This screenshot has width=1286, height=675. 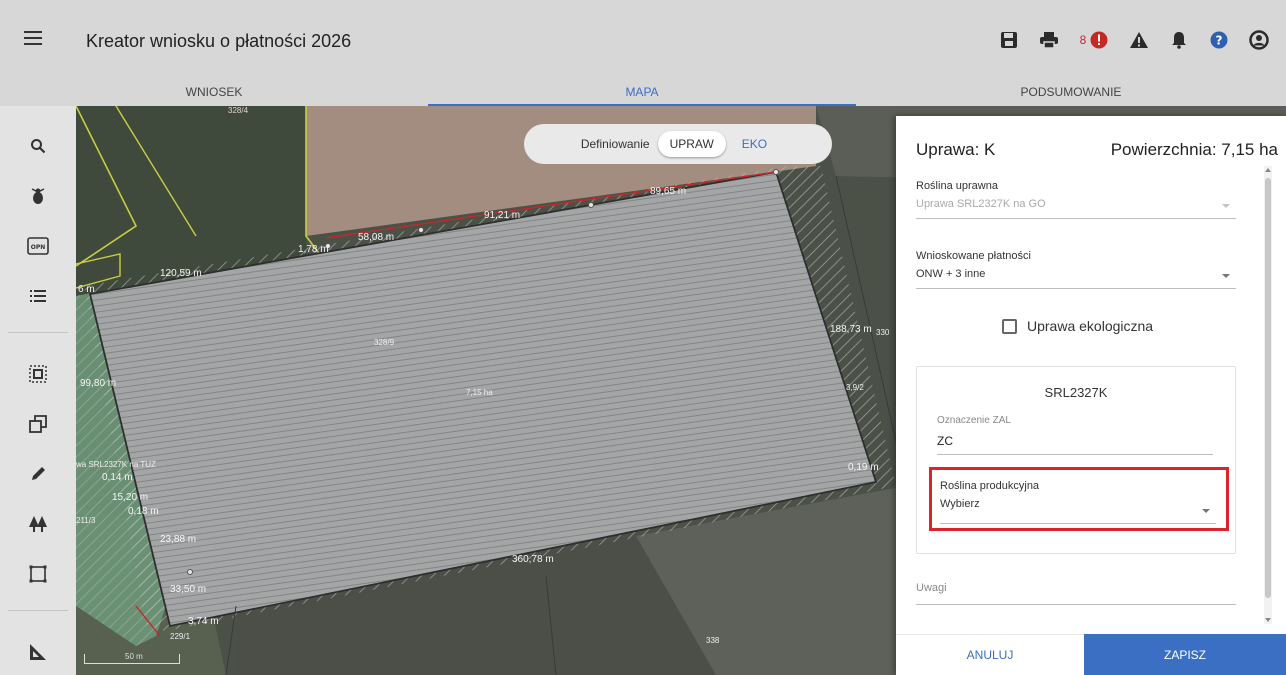 What do you see at coordinates (1076, 593) in the screenshot?
I see `notes-field: Uwagi` at bounding box center [1076, 593].